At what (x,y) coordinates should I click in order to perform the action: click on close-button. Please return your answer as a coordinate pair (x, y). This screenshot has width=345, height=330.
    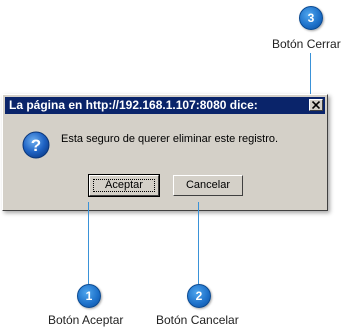
    Looking at the image, I should click on (316, 105).